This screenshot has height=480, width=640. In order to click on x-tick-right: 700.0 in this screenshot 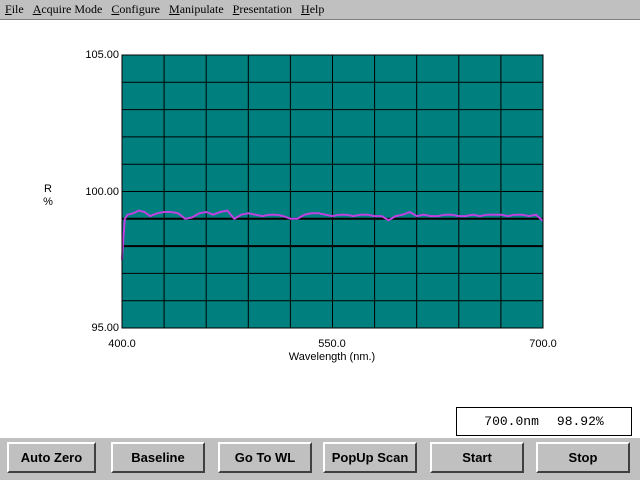, I will do `click(543, 344)`.